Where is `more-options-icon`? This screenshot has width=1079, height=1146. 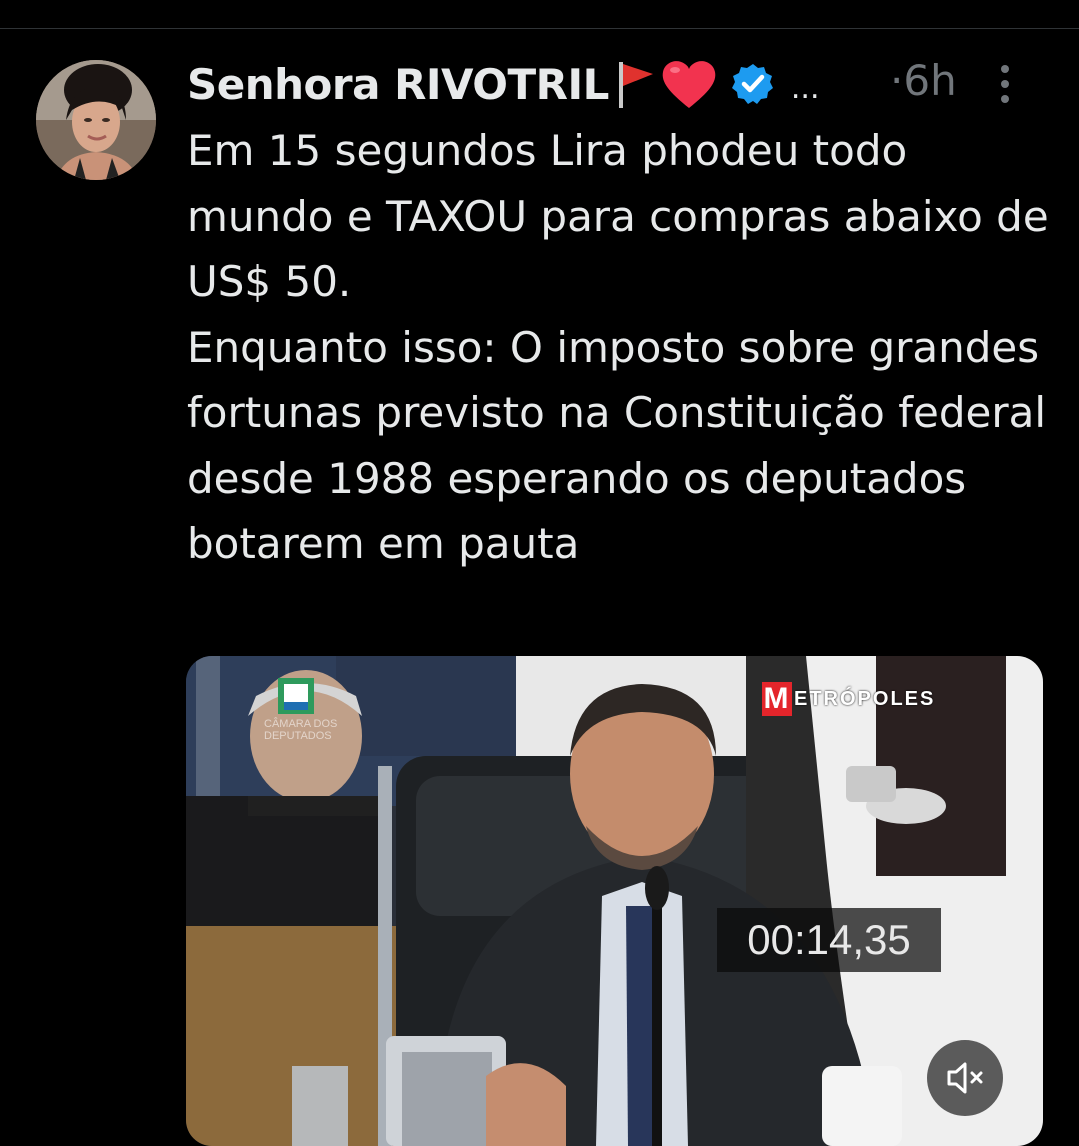
more-options-icon is located at coordinates (1005, 84).